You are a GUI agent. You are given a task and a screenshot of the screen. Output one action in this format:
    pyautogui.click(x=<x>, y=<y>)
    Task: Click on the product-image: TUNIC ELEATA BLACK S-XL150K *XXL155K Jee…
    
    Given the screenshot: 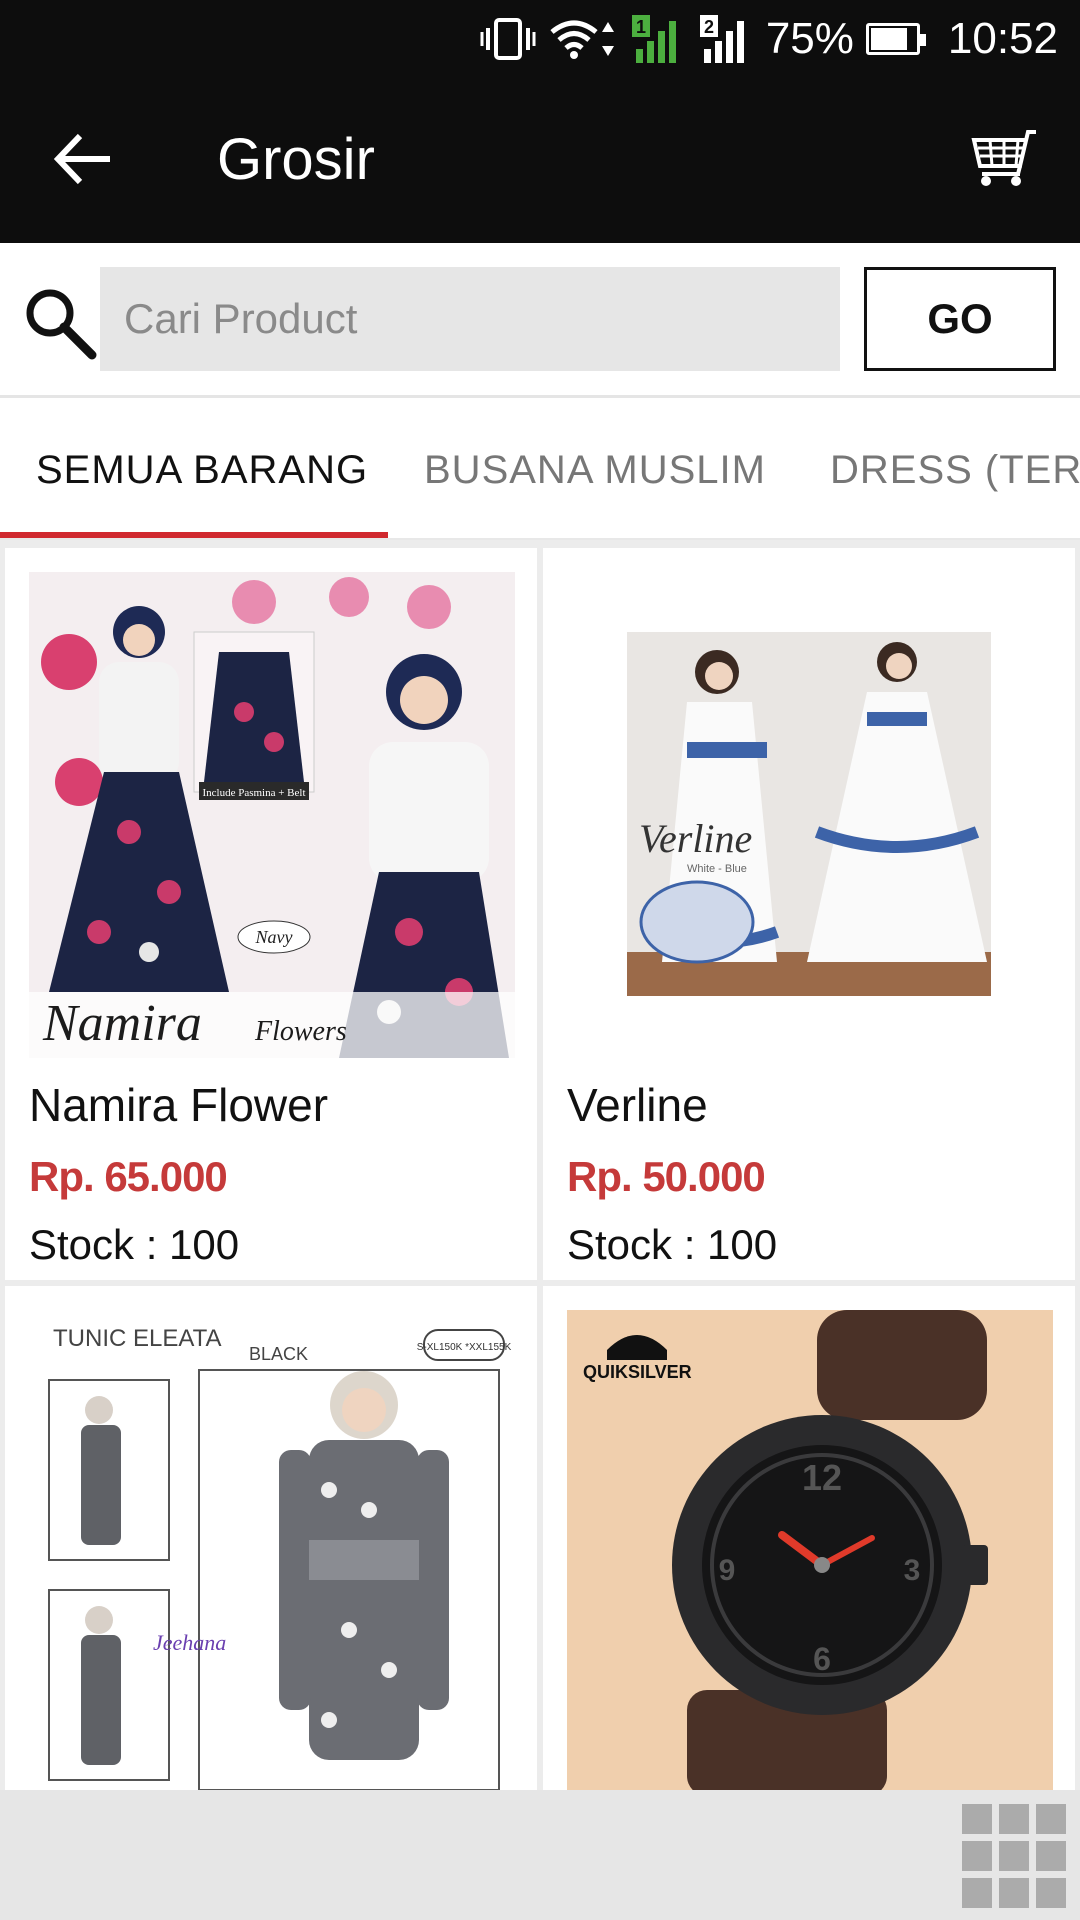 What is the action you would take?
    pyautogui.click(x=272, y=1550)
    